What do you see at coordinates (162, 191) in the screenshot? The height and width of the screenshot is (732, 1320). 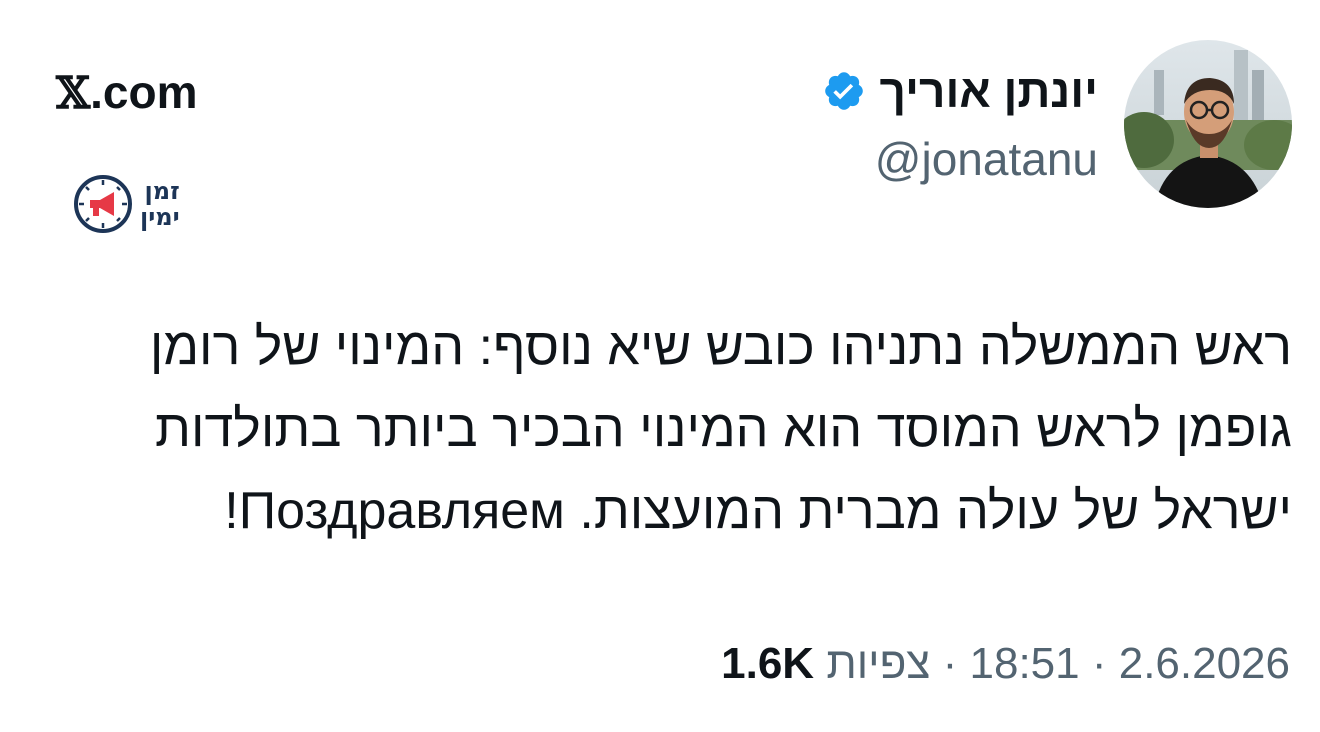 I see `source-logo-line1: זמן` at bounding box center [162, 191].